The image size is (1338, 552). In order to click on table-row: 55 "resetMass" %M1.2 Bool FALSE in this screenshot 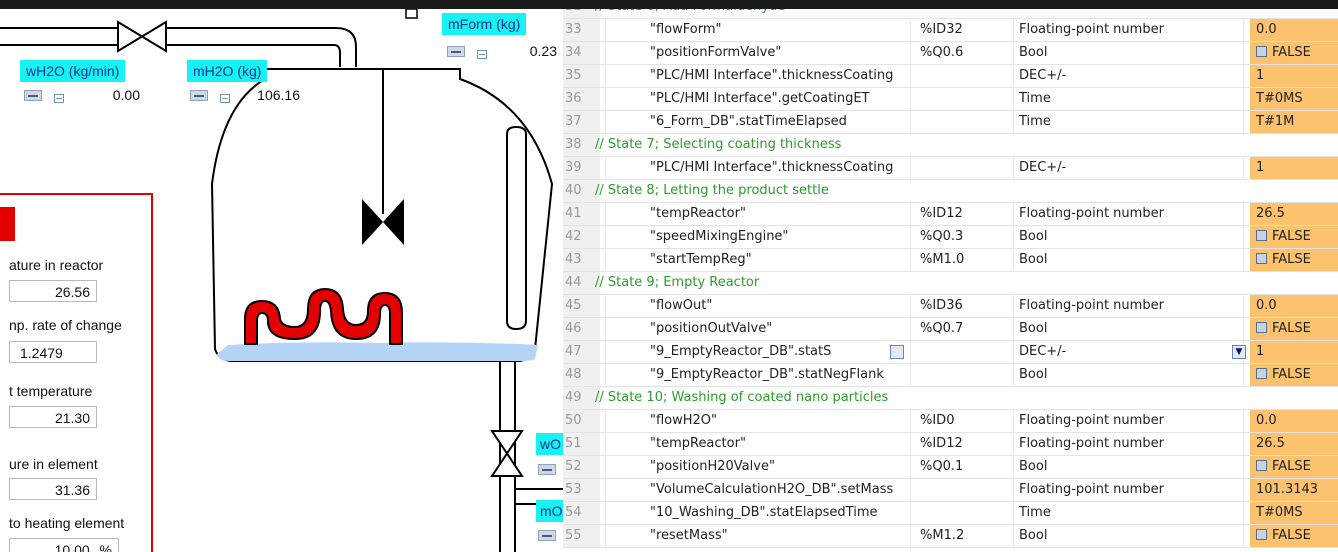, I will do `click(950, 536)`.